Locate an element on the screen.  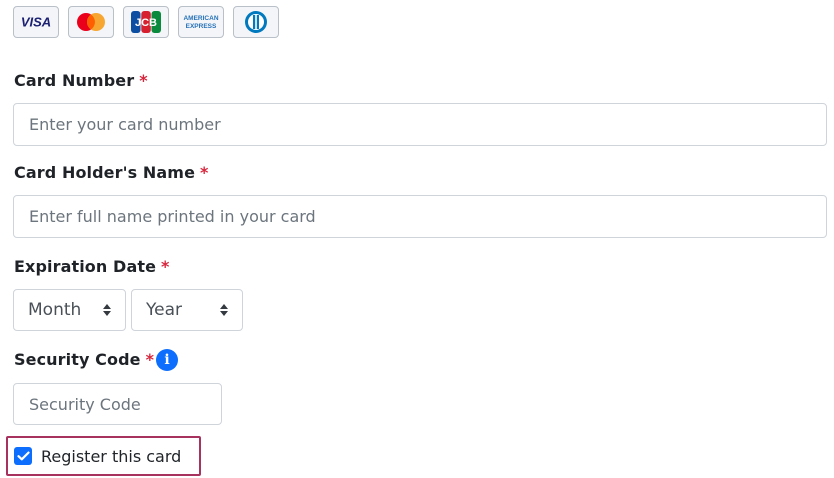
expiration-label: Expiration Date * is located at coordinates (92, 266).